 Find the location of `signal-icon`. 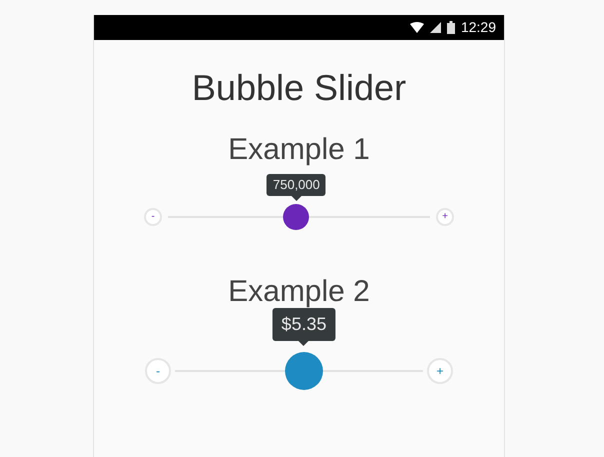

signal-icon is located at coordinates (435, 27).